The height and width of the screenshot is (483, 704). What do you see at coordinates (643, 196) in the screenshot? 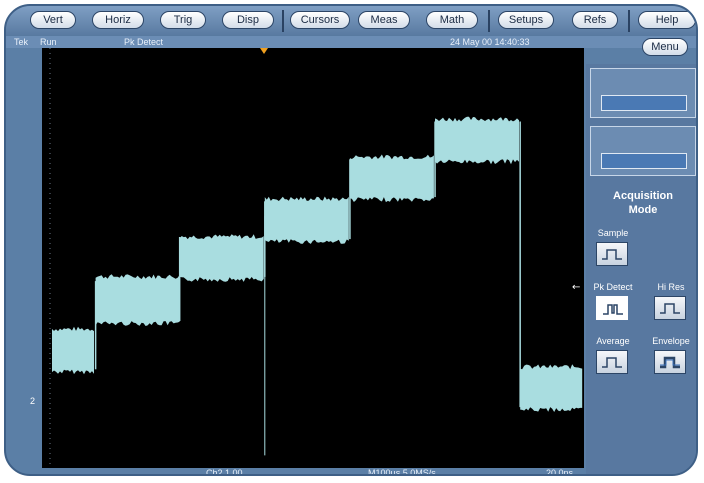
I see `acquisition-title: Acquisition` at bounding box center [643, 196].